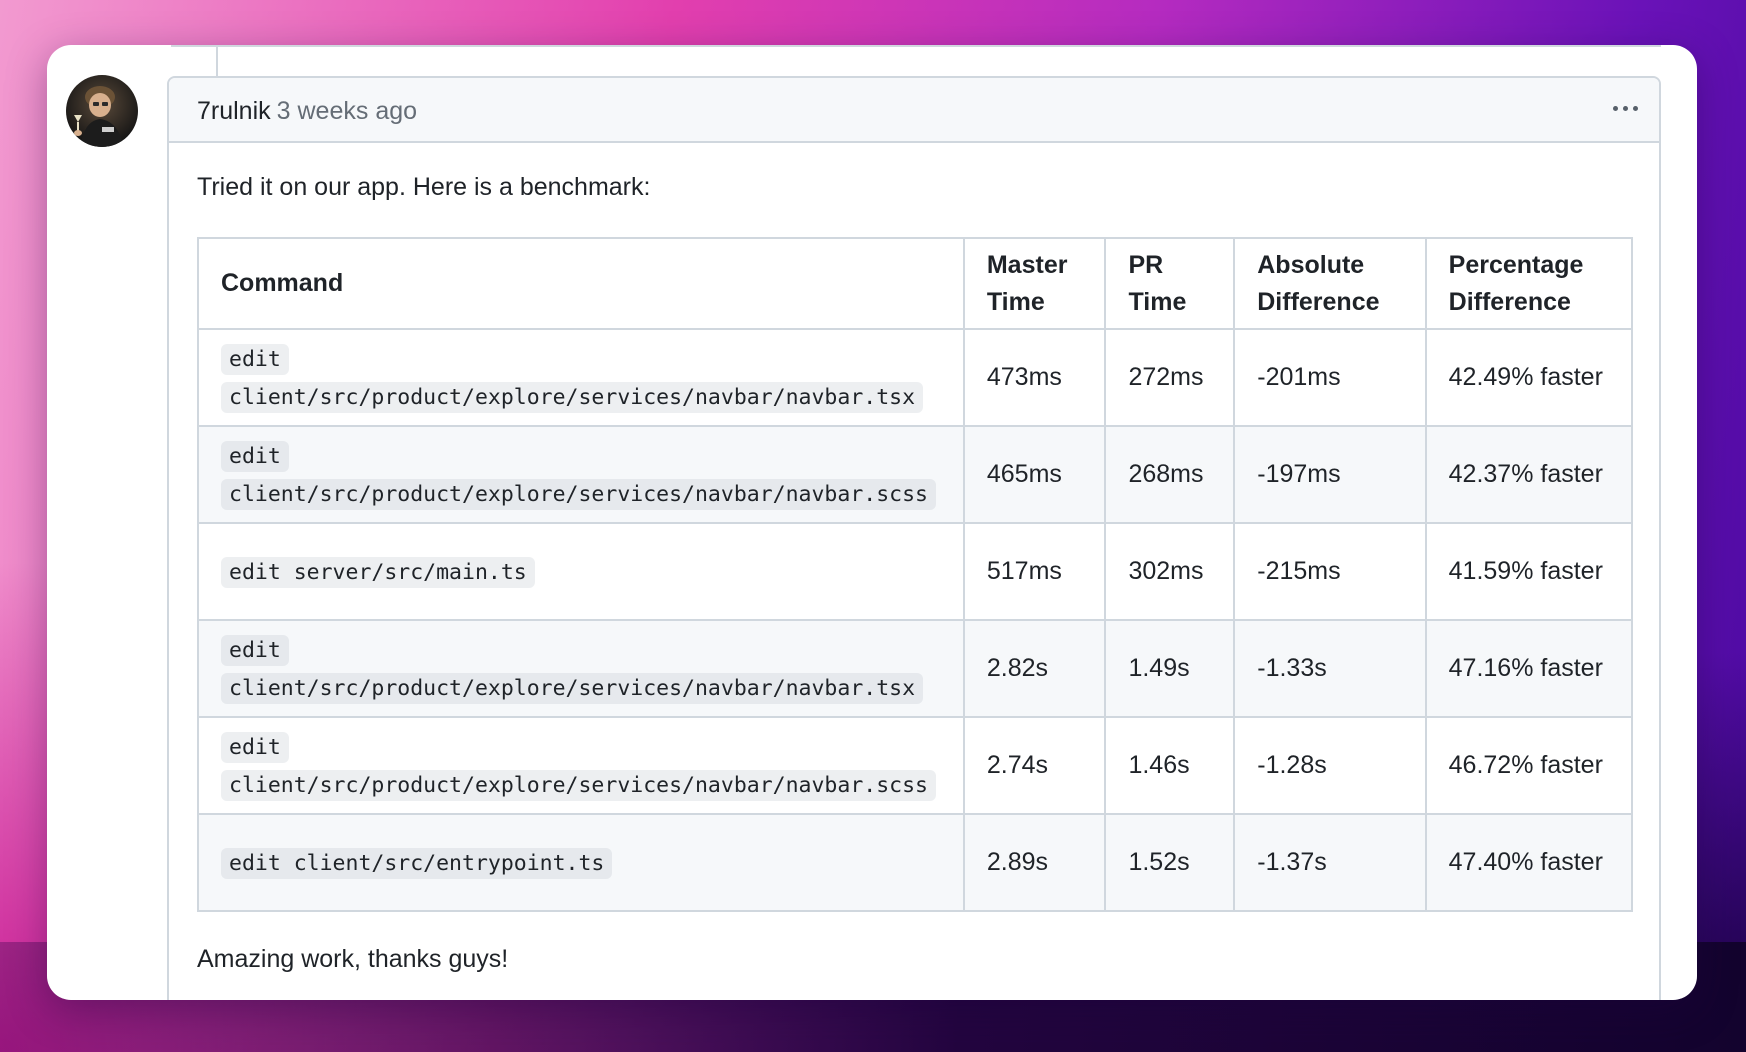 Image resolution: width=1746 pixels, height=1052 pixels. Describe the element at coordinates (217, 60) in the screenshot. I see `timeline-connector` at that location.